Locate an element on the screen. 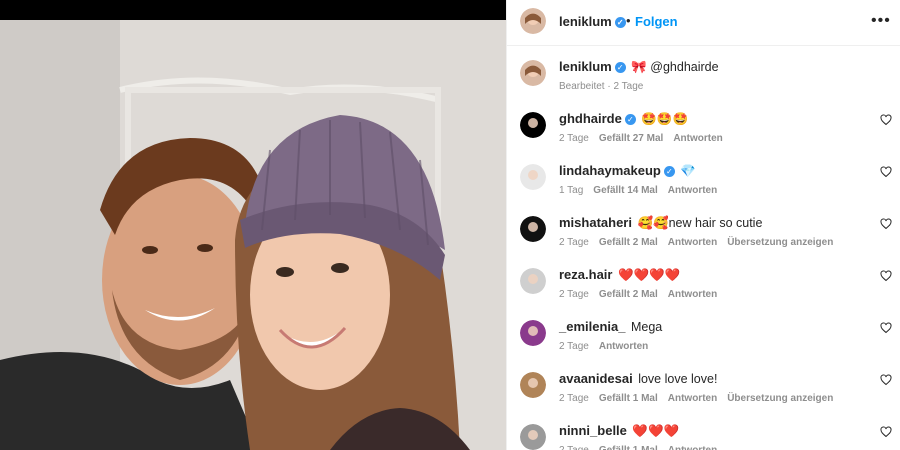 The image size is (900, 450). comment-text: 💎 is located at coordinates (688, 171).